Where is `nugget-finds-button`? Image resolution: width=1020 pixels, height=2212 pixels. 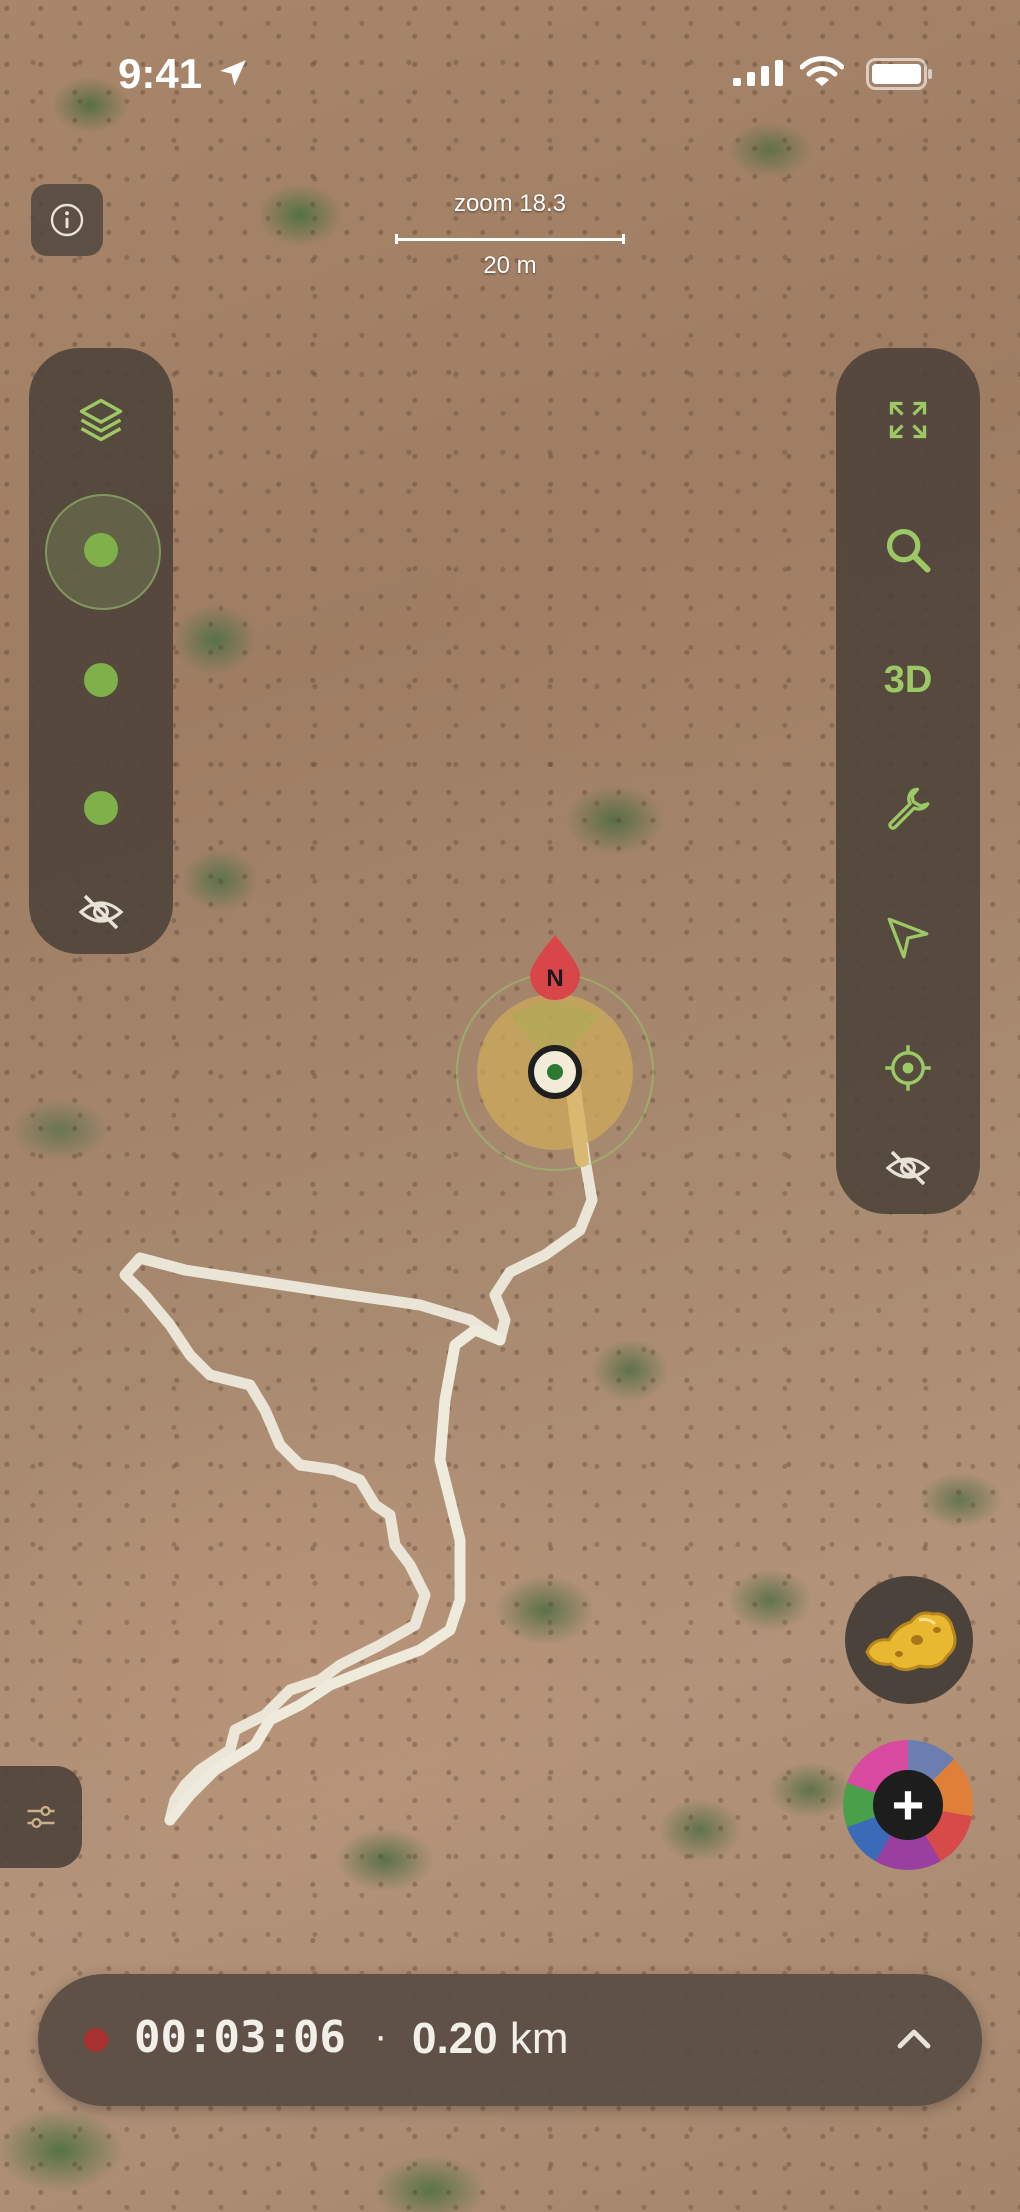 nugget-finds-button is located at coordinates (909, 1640).